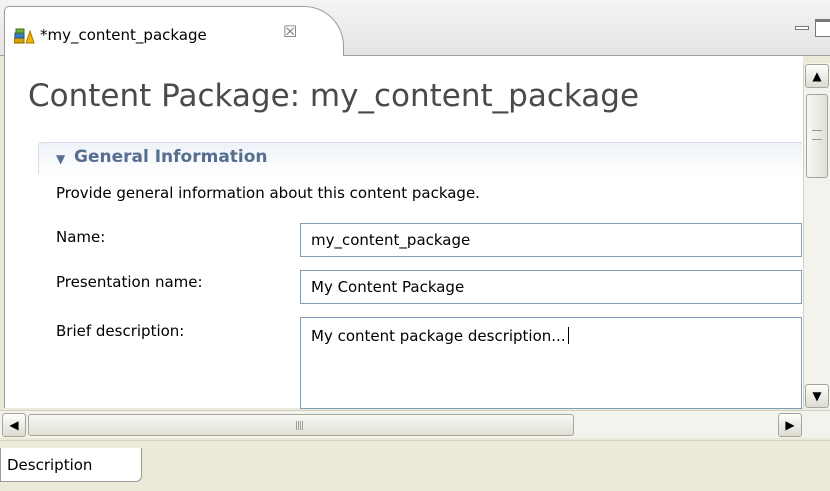 The width and height of the screenshot is (830, 491). I want to click on scroll-right-button: ▶, so click(790, 425).